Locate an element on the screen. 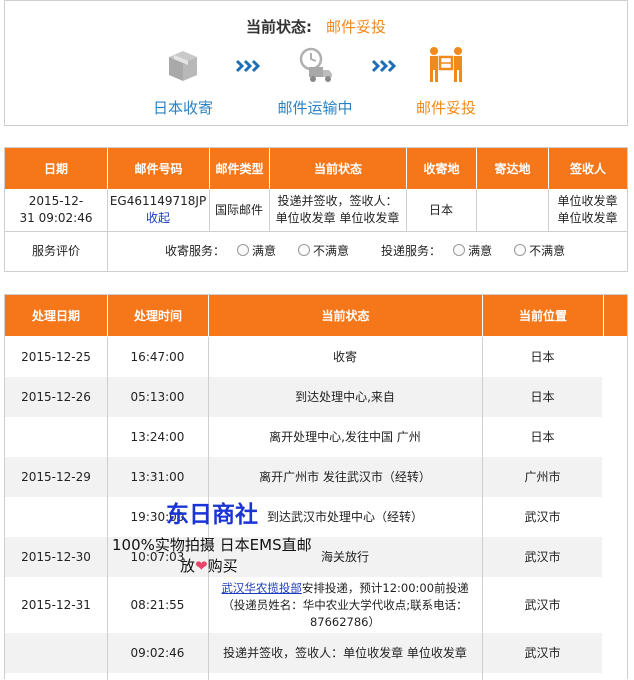 The image size is (634, 680). header-mail-type: 邮件类型 is located at coordinates (239, 168).